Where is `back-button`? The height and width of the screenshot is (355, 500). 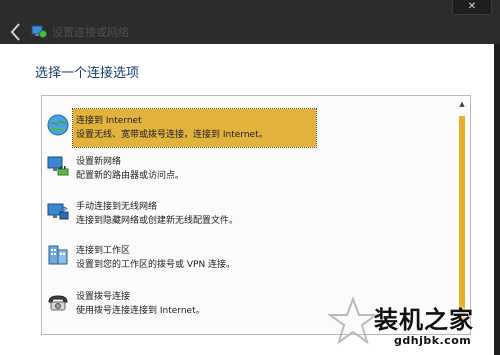 back-button is located at coordinates (16, 32).